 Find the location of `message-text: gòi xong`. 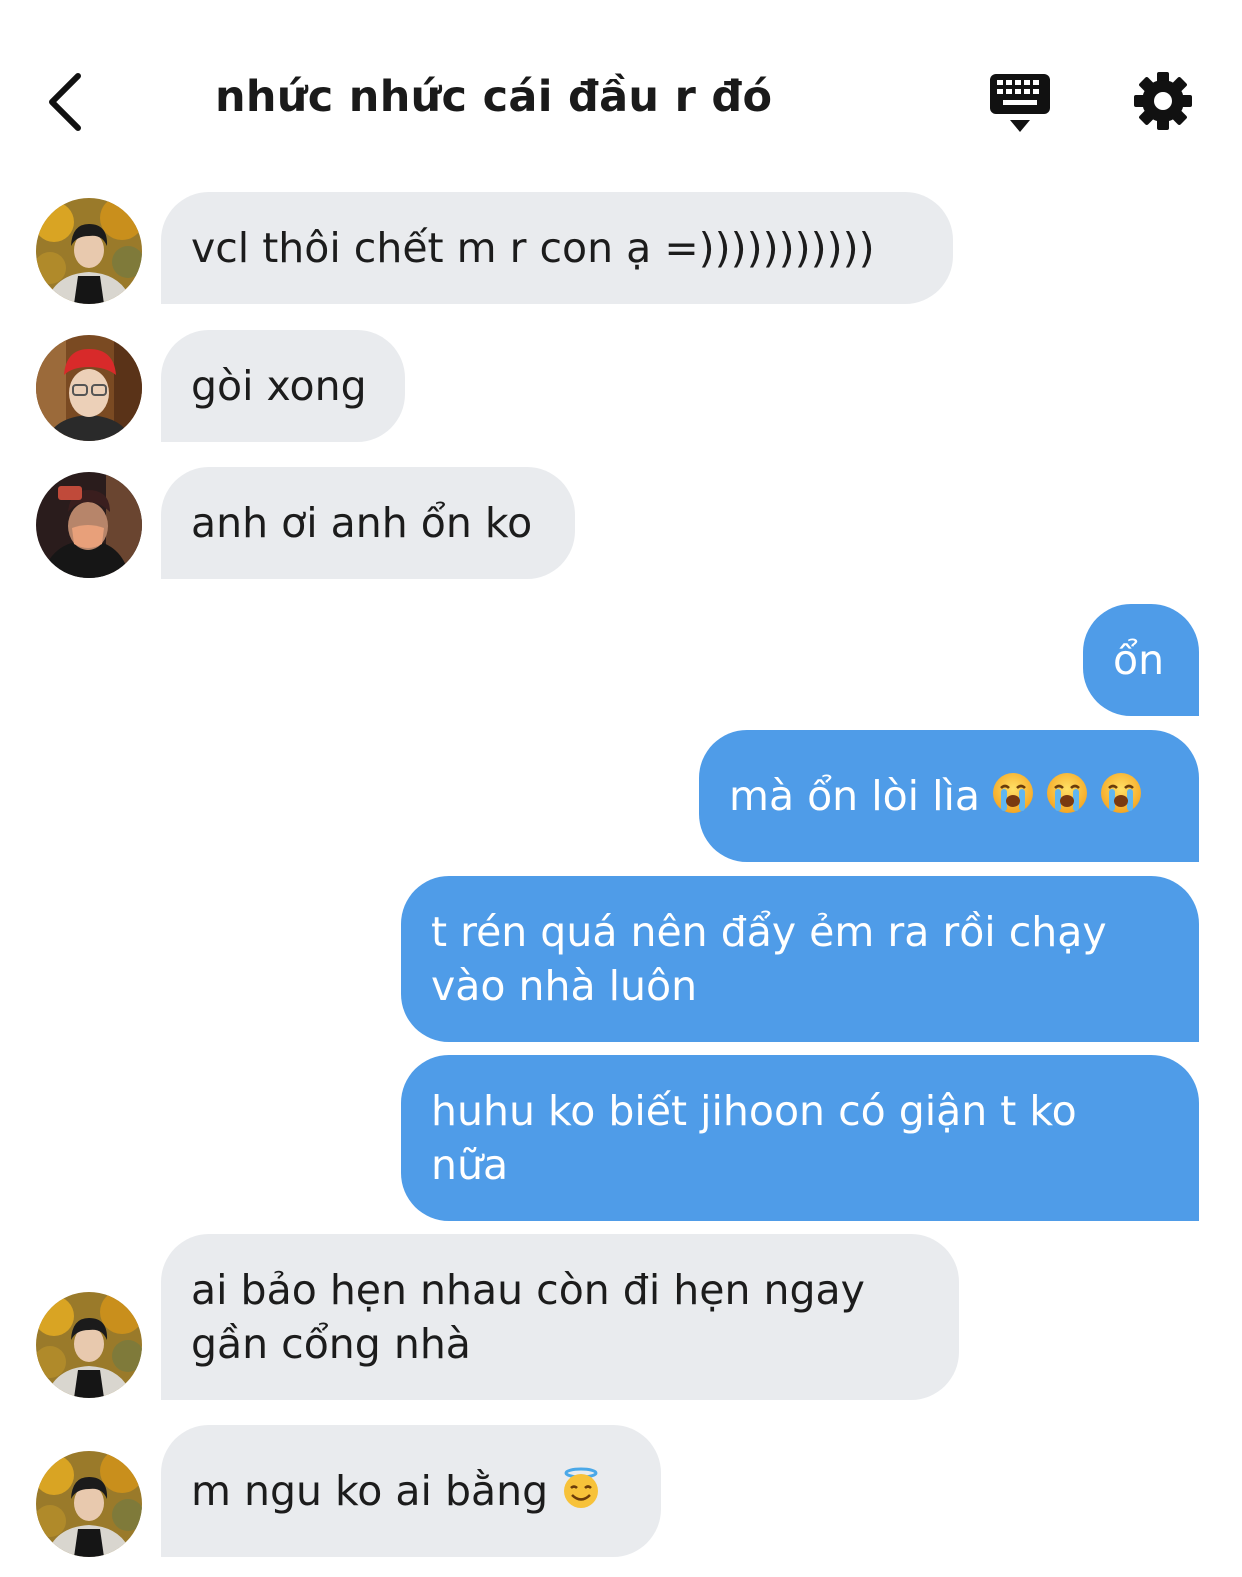

message-text: gòi xong is located at coordinates (279, 386).